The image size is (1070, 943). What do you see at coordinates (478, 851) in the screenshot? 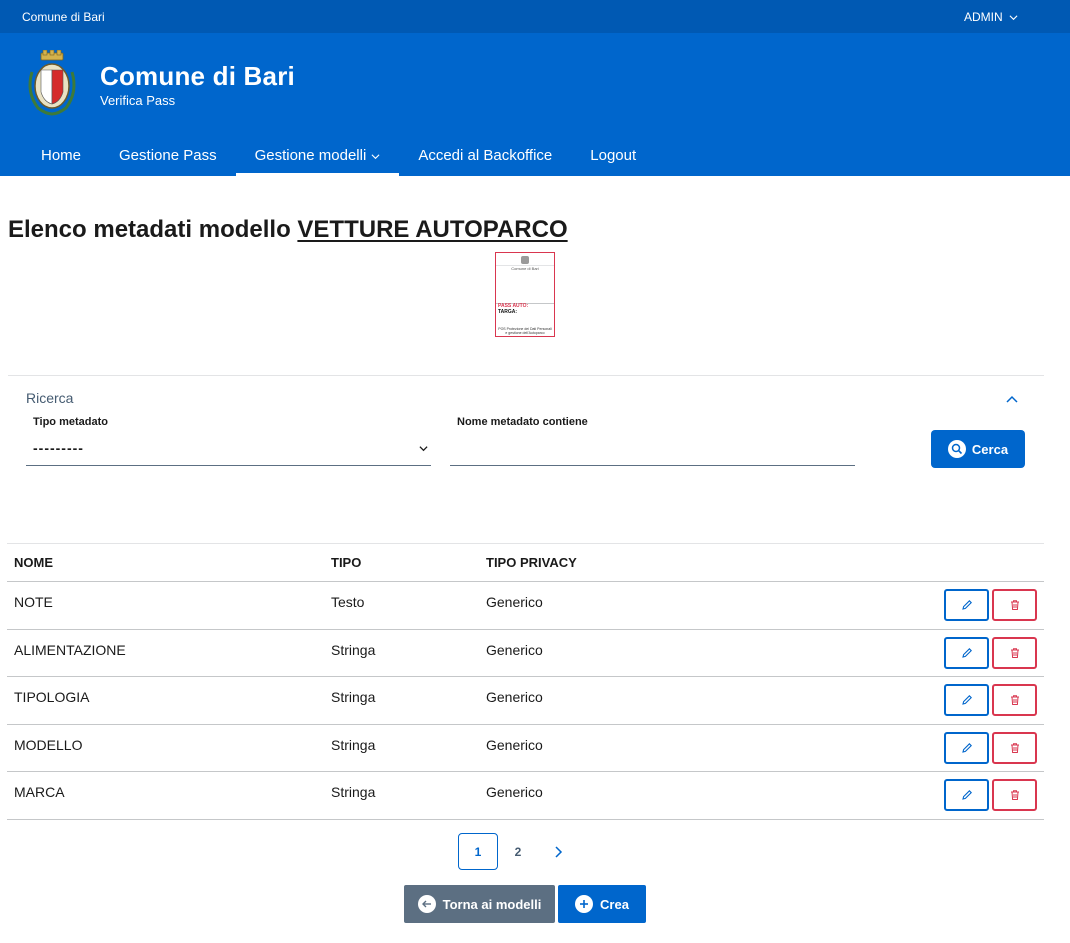
I see `page-1-button: 1` at bounding box center [478, 851].